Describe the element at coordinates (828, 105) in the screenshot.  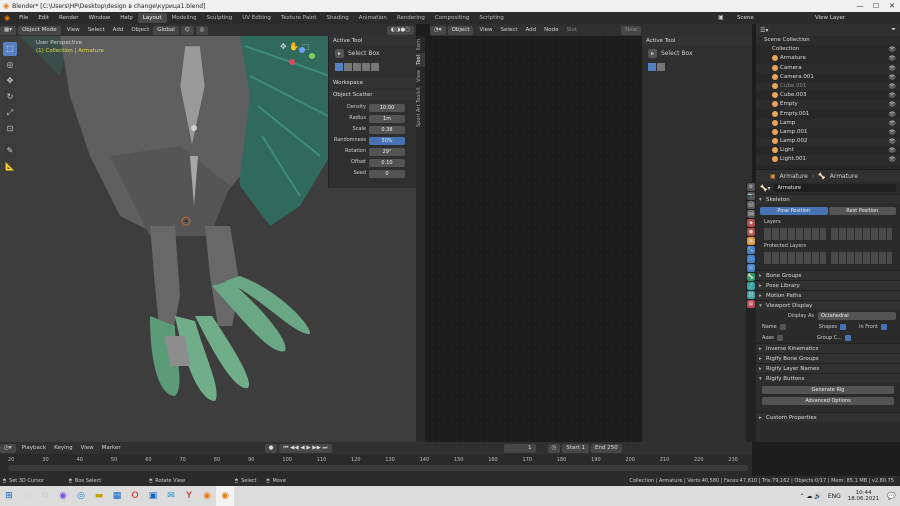
I see `outliner-item: Empty 👁` at that location.